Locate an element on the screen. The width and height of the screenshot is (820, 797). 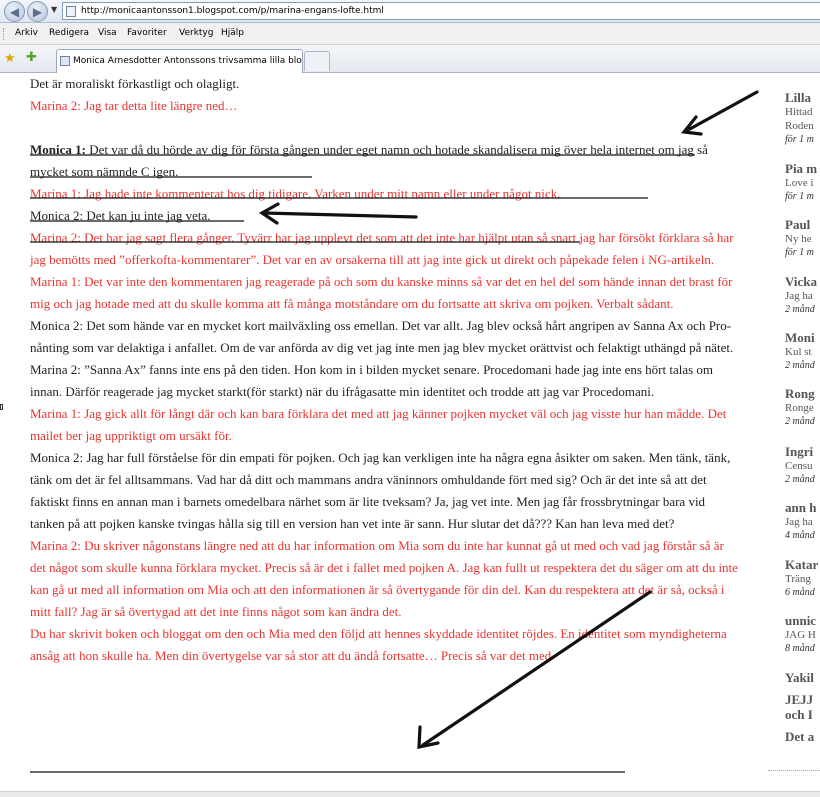
recent-comment-item: JEJJ is located at coordinates (802, 699).